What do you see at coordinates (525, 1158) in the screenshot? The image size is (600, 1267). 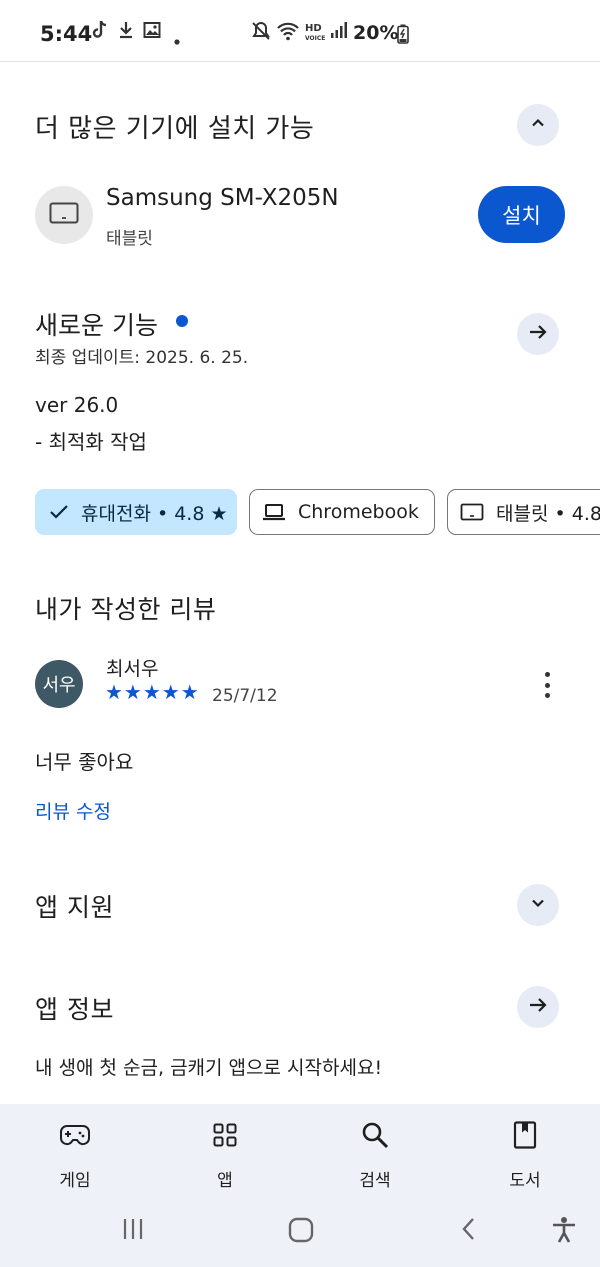 I see `nav-books: 도서` at bounding box center [525, 1158].